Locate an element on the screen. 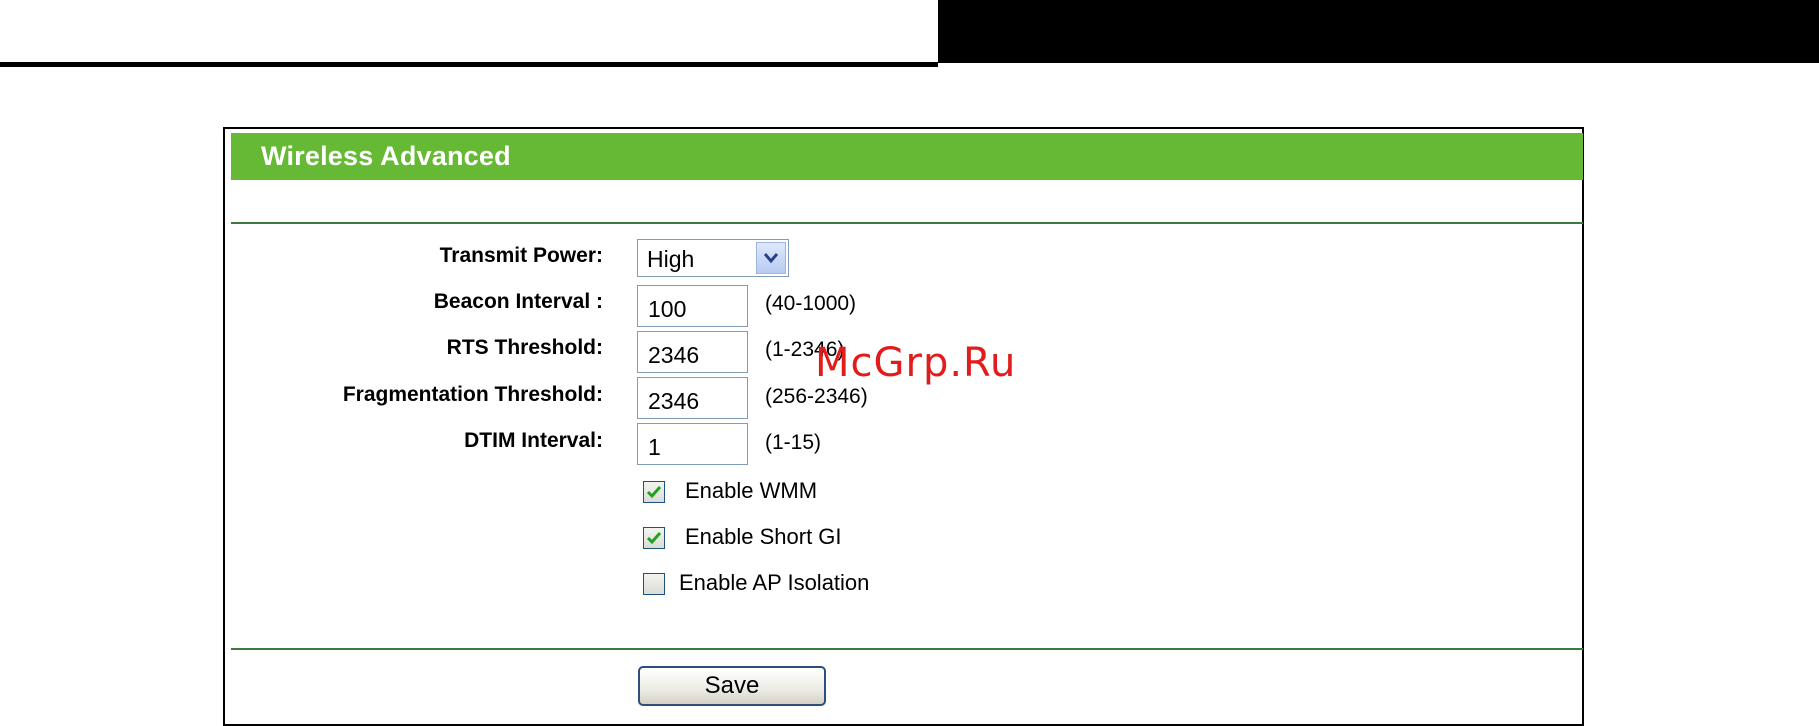  chevron-down-icon is located at coordinates (771, 258).